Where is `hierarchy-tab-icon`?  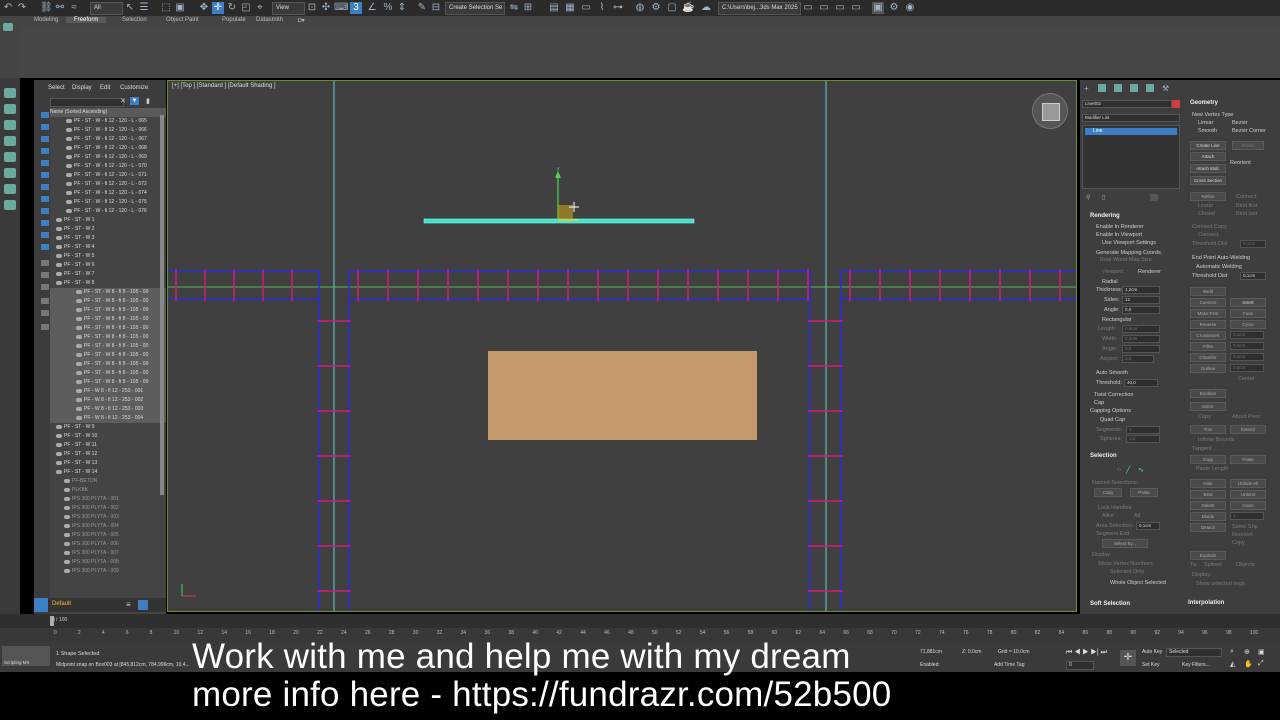
hierarchy-tab-icon is located at coordinates (1118, 88).